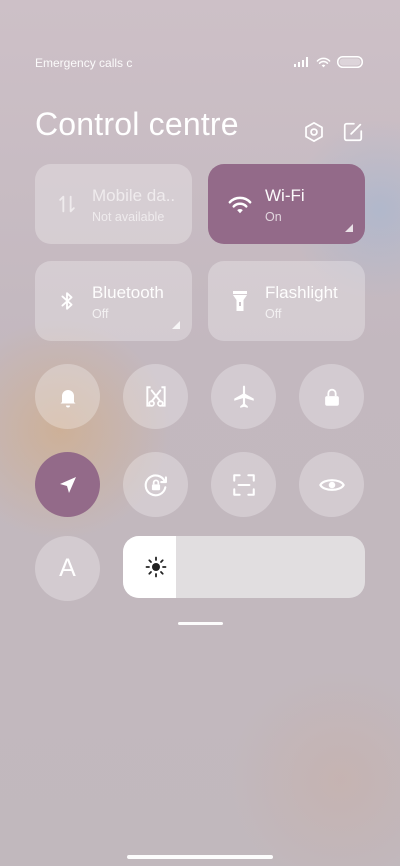 This screenshot has width=400, height=866. Describe the element at coordinates (128, 217) in the screenshot. I see `tile-status: Not available` at that location.